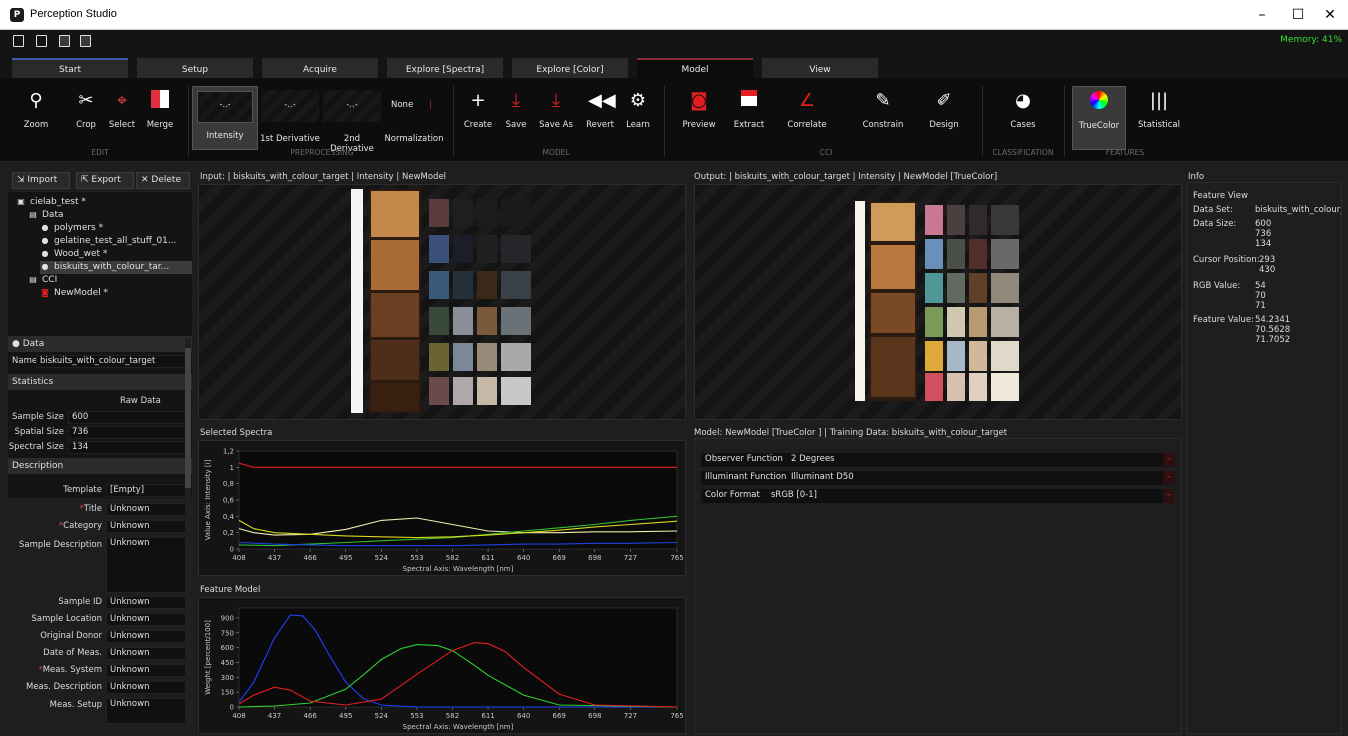 This screenshot has width=1348, height=736. What do you see at coordinates (310, 558) in the screenshot?
I see `x-tick-label: 466` at bounding box center [310, 558].